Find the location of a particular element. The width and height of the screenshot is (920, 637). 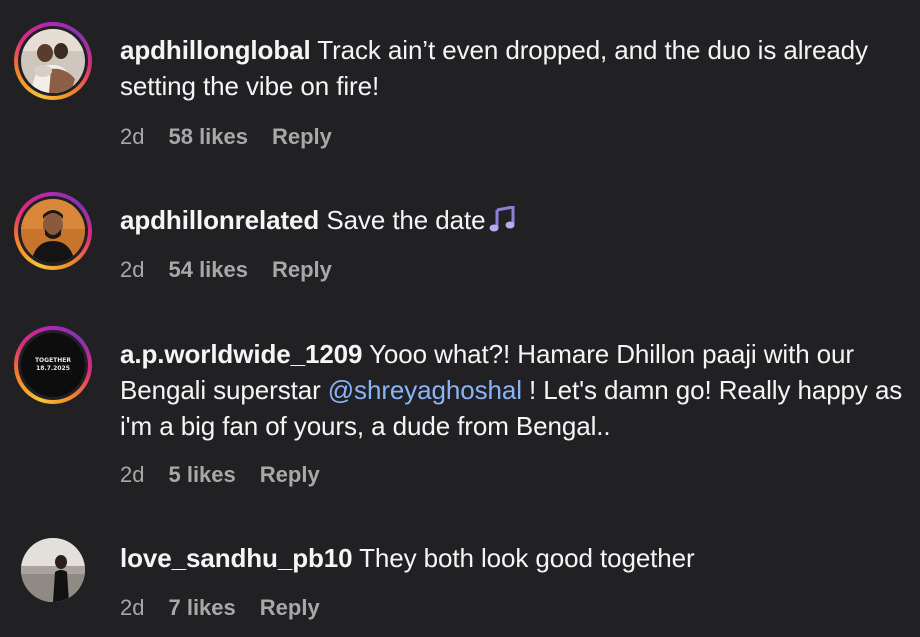

comment-body: Save the date is located at coordinates (406, 220).